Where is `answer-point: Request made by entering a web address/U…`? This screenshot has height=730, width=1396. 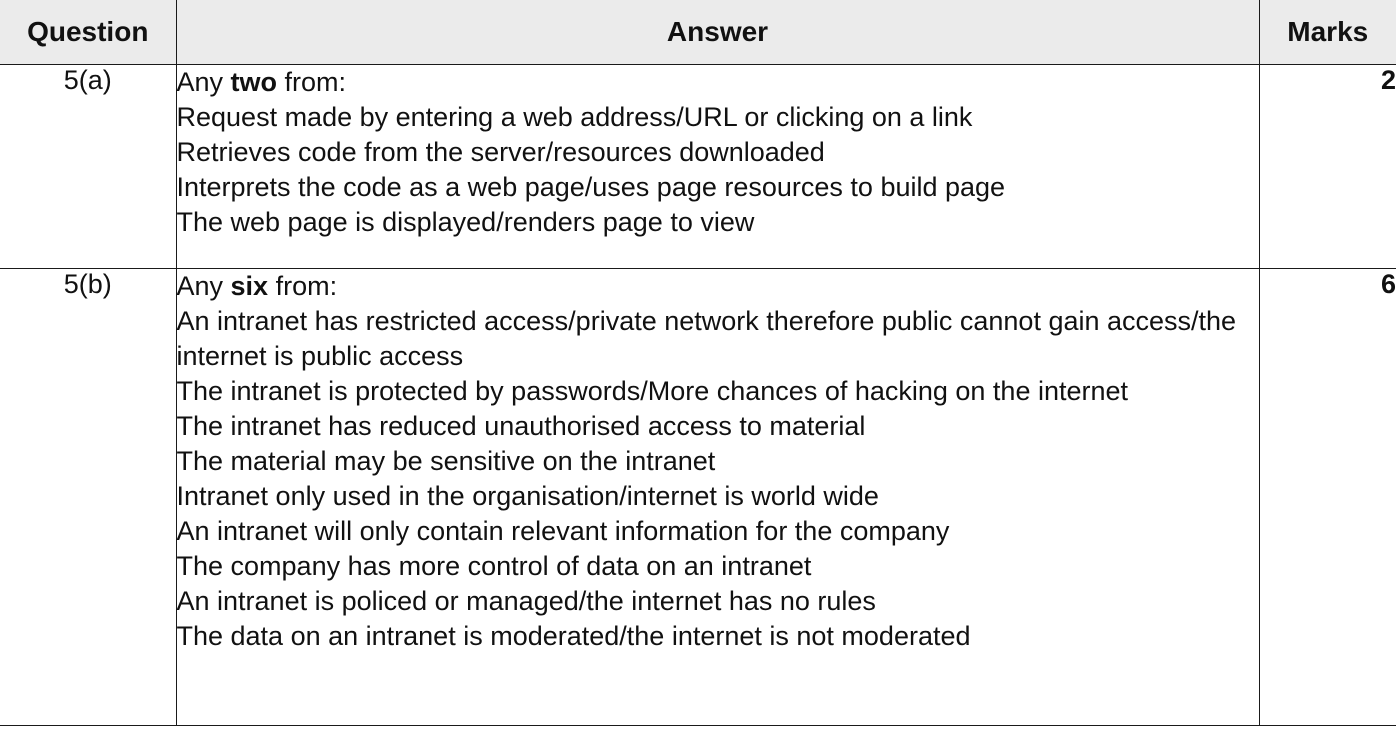 answer-point: Request made by entering a web address/U… is located at coordinates (574, 117).